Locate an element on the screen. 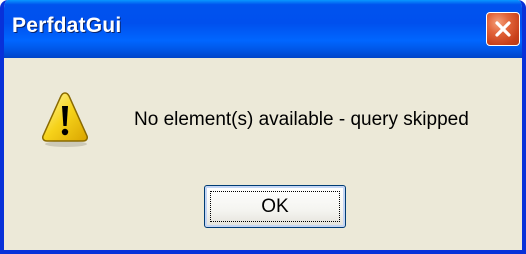 The image size is (526, 254). close-button is located at coordinates (503, 29).